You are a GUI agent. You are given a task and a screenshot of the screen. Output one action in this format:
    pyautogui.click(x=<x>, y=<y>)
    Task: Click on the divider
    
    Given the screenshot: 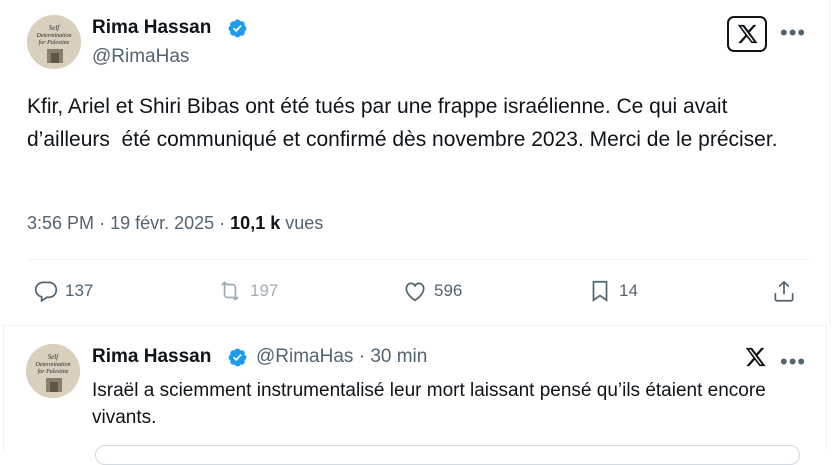 What is the action you would take?
    pyautogui.click(x=418, y=259)
    